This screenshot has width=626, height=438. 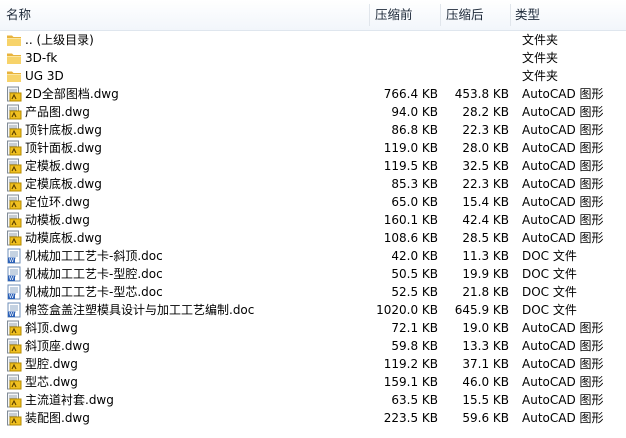 I want to click on file-size-before: 59.8 KB, so click(x=414, y=346).